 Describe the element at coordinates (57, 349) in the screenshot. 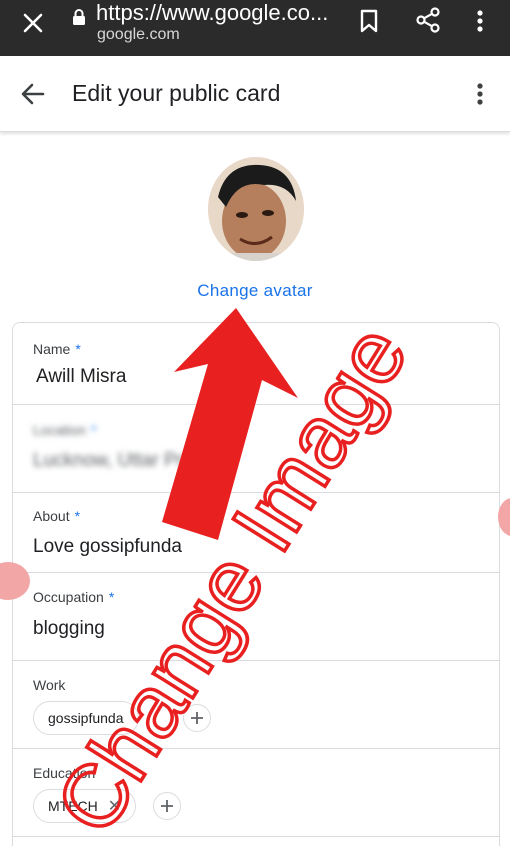

I see `name-label: Name *` at that location.